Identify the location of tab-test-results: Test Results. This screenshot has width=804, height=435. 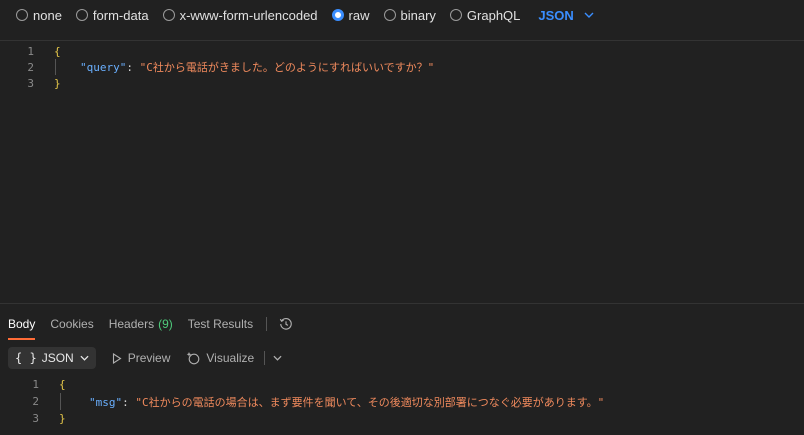
(220, 324).